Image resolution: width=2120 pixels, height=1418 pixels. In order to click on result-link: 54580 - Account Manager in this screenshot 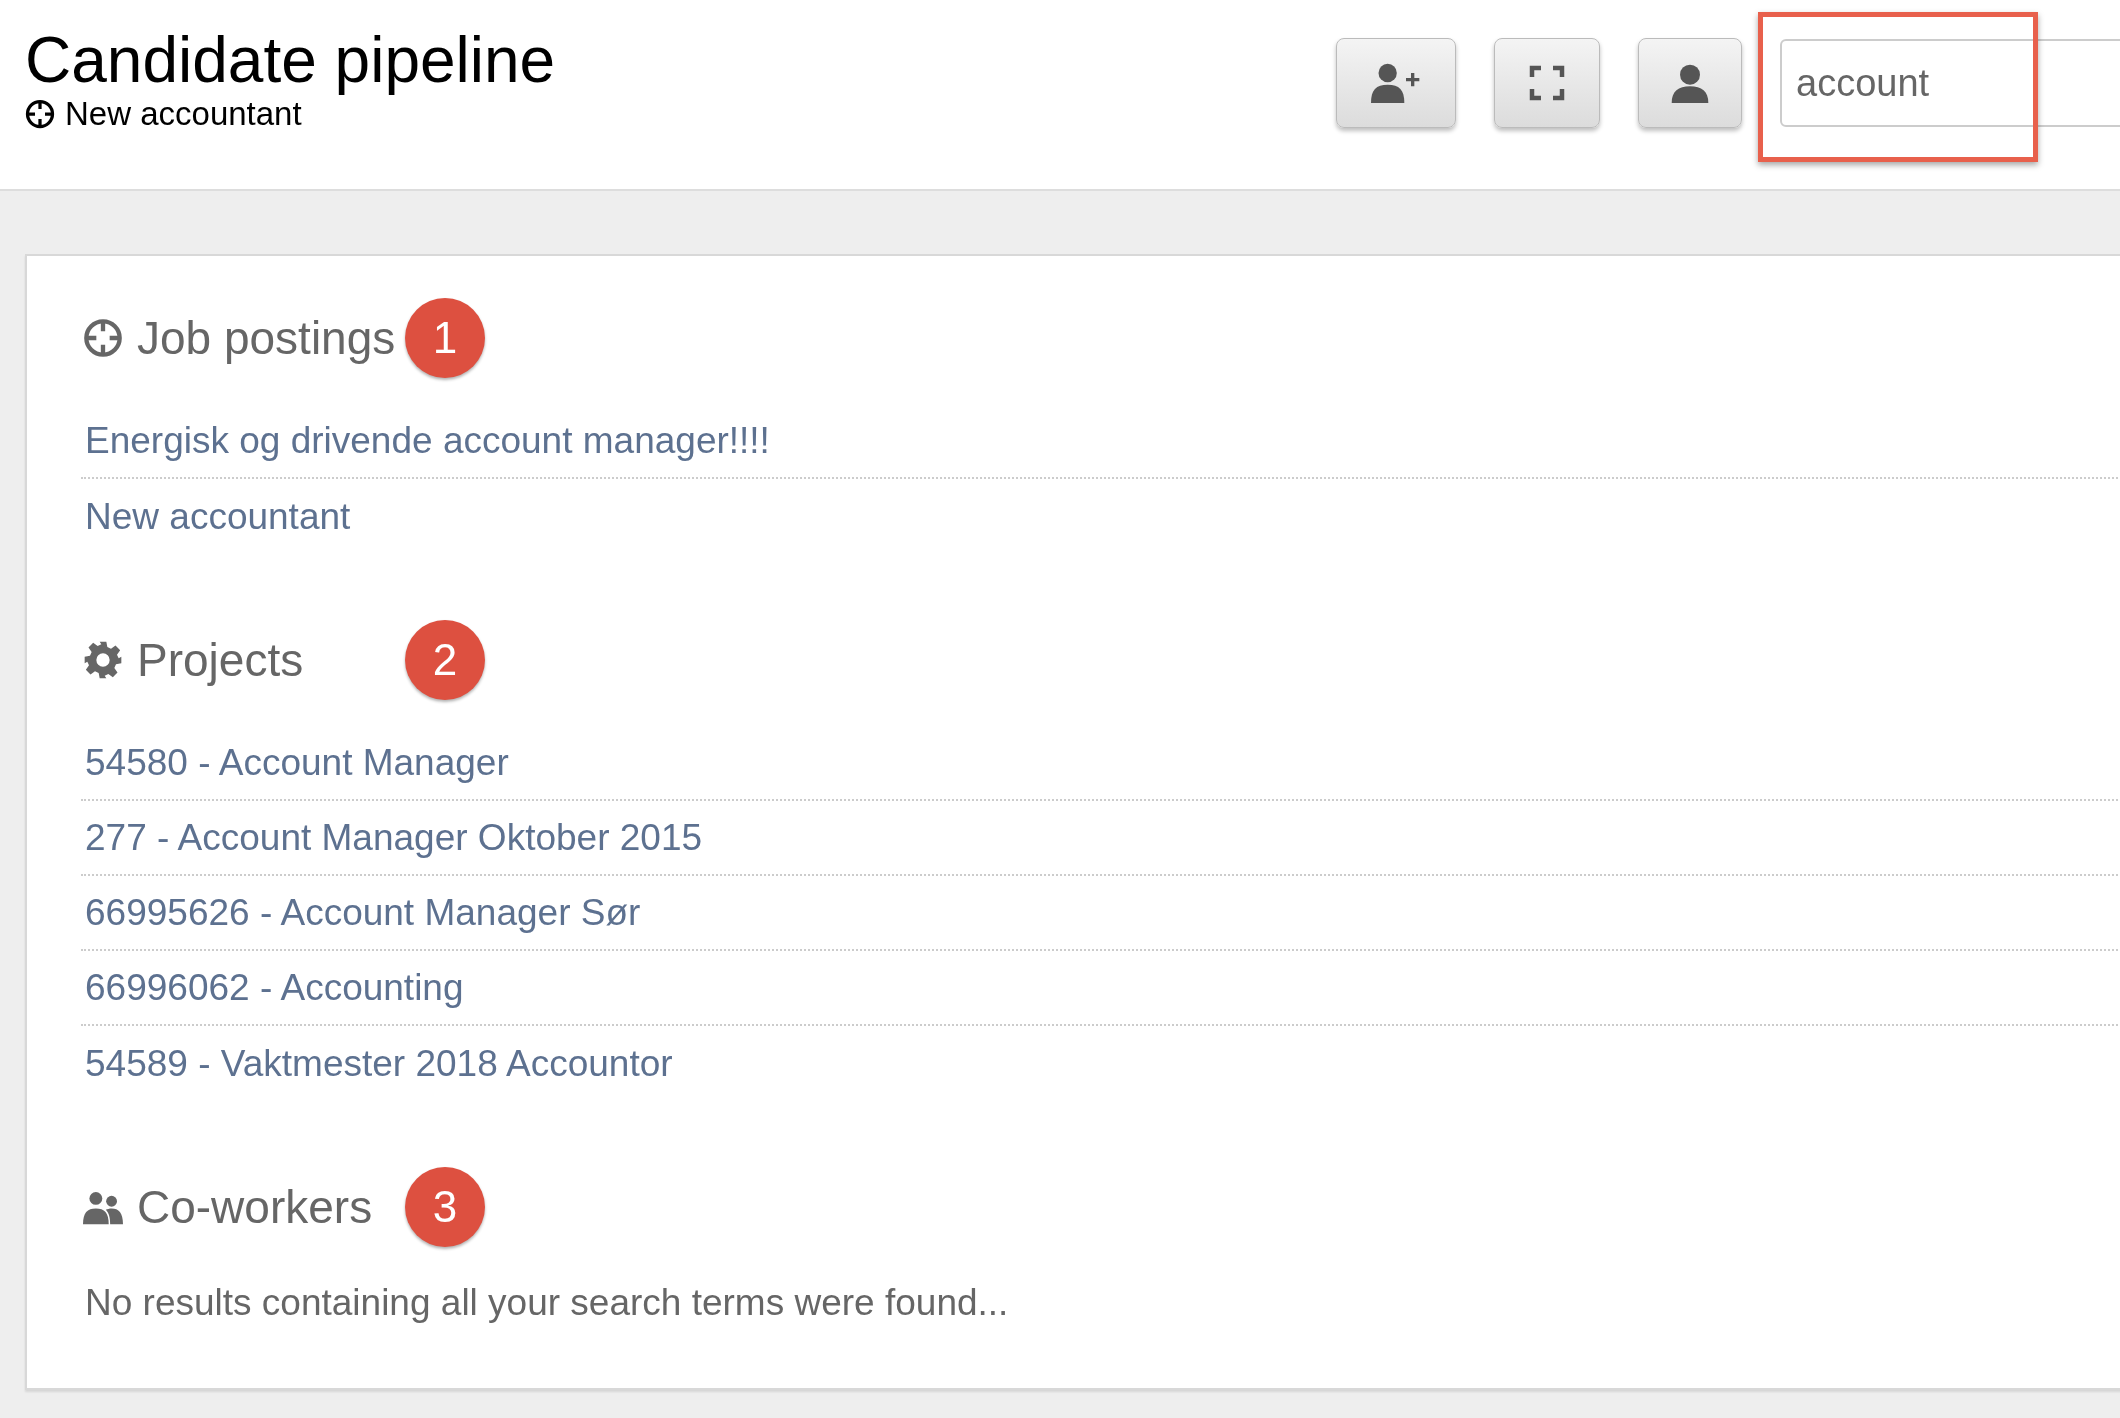, I will do `click(297, 762)`.